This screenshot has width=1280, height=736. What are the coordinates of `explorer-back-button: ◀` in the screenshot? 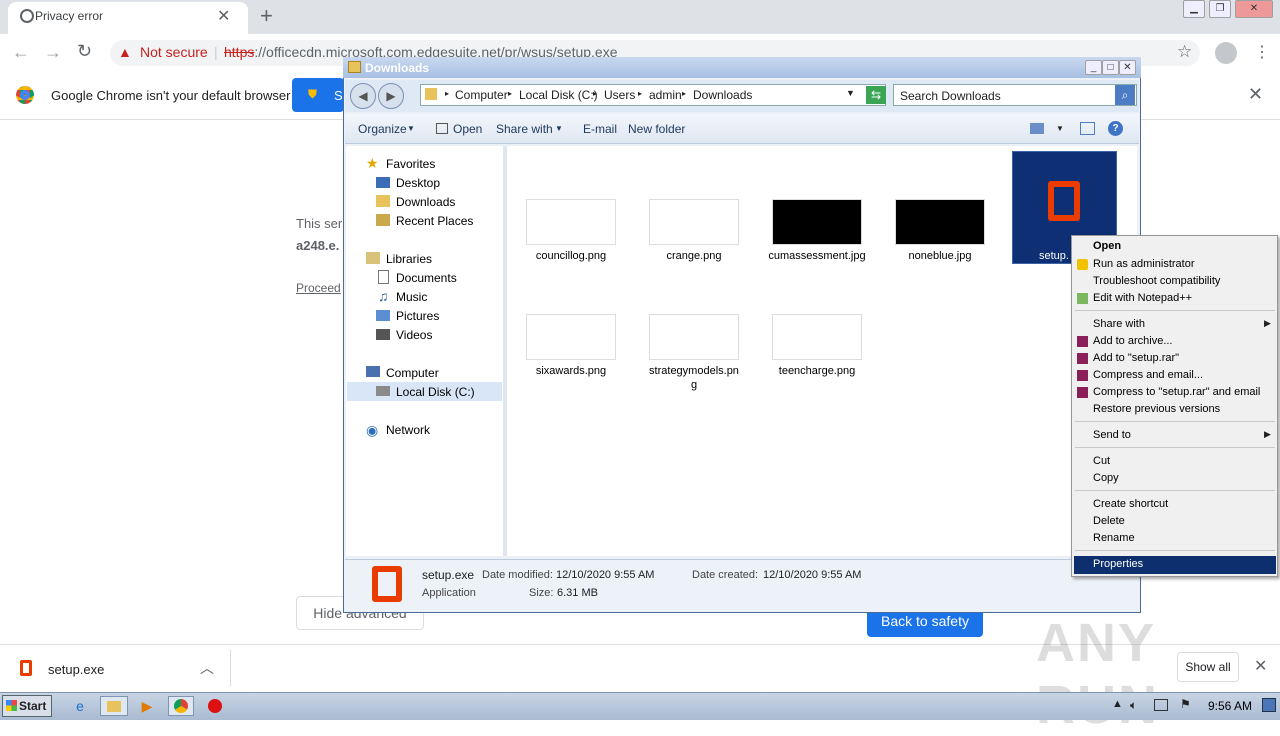 It's located at (363, 96).